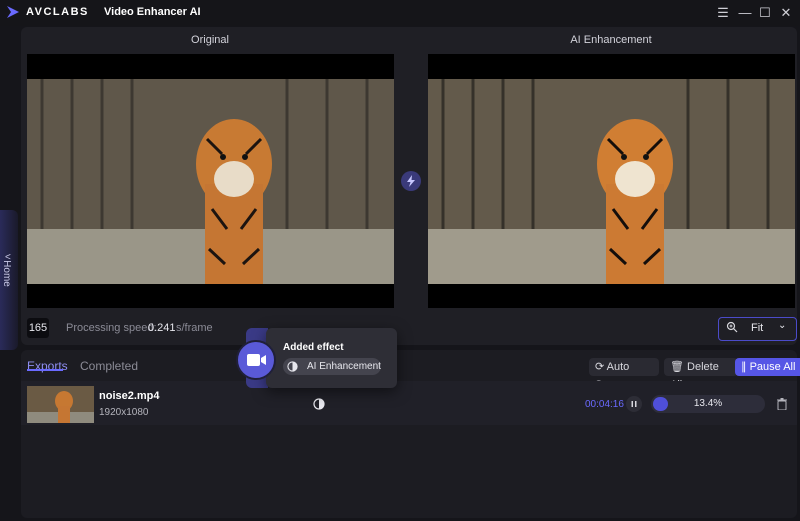  I want to click on pause-icon: ∥, so click(744, 367).